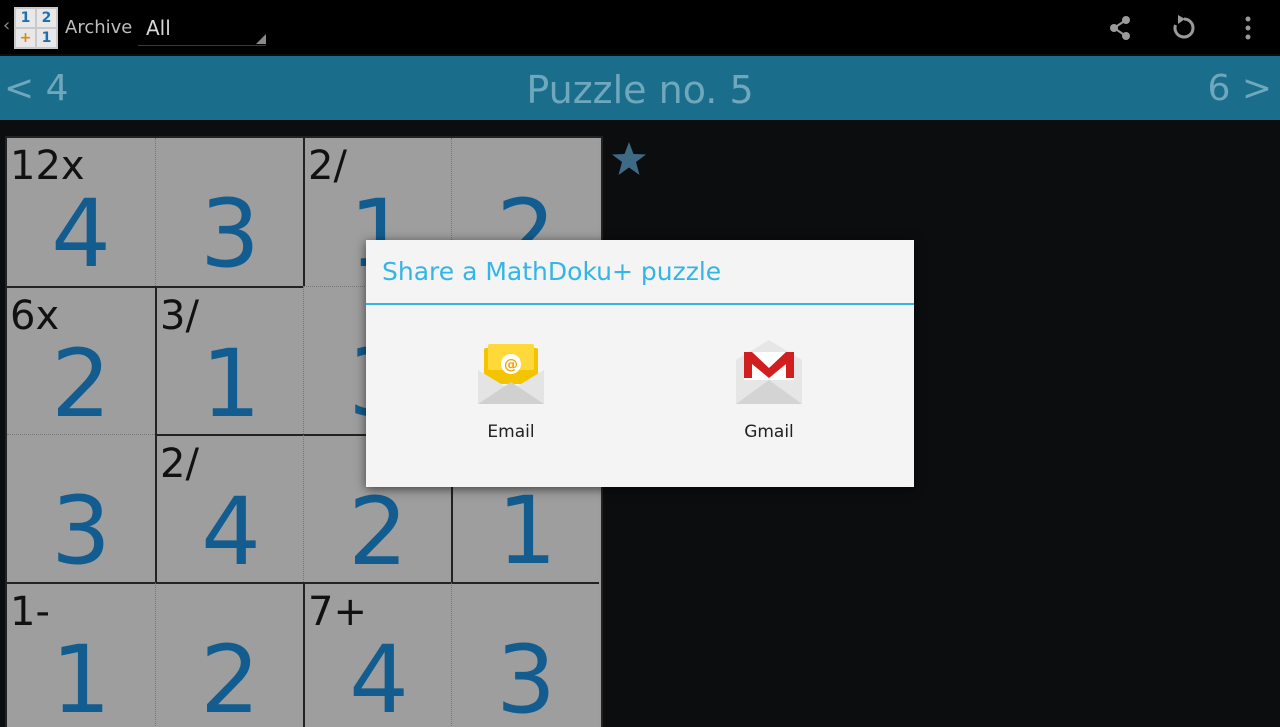  I want to click on share-option-gmail: Gmail, so click(769, 393).